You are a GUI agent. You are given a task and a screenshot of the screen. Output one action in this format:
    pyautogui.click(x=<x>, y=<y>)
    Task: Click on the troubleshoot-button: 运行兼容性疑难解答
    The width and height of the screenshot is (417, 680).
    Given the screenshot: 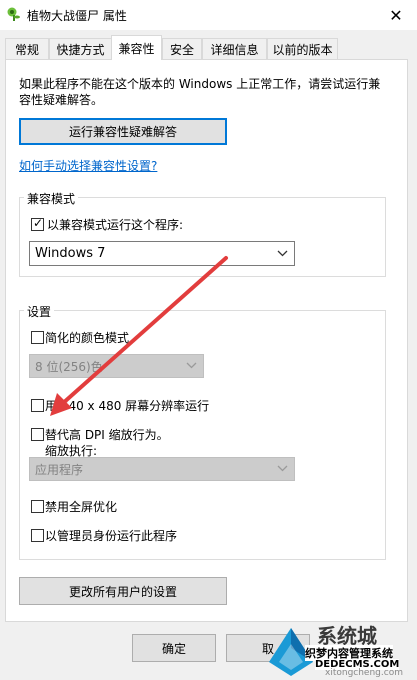 What is the action you would take?
    pyautogui.click(x=123, y=131)
    